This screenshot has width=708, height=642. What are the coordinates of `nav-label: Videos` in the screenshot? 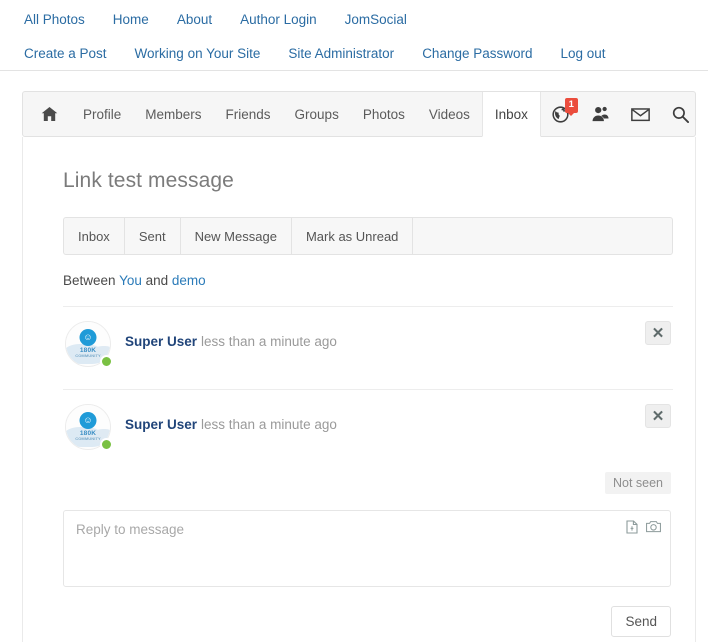 It's located at (449, 114).